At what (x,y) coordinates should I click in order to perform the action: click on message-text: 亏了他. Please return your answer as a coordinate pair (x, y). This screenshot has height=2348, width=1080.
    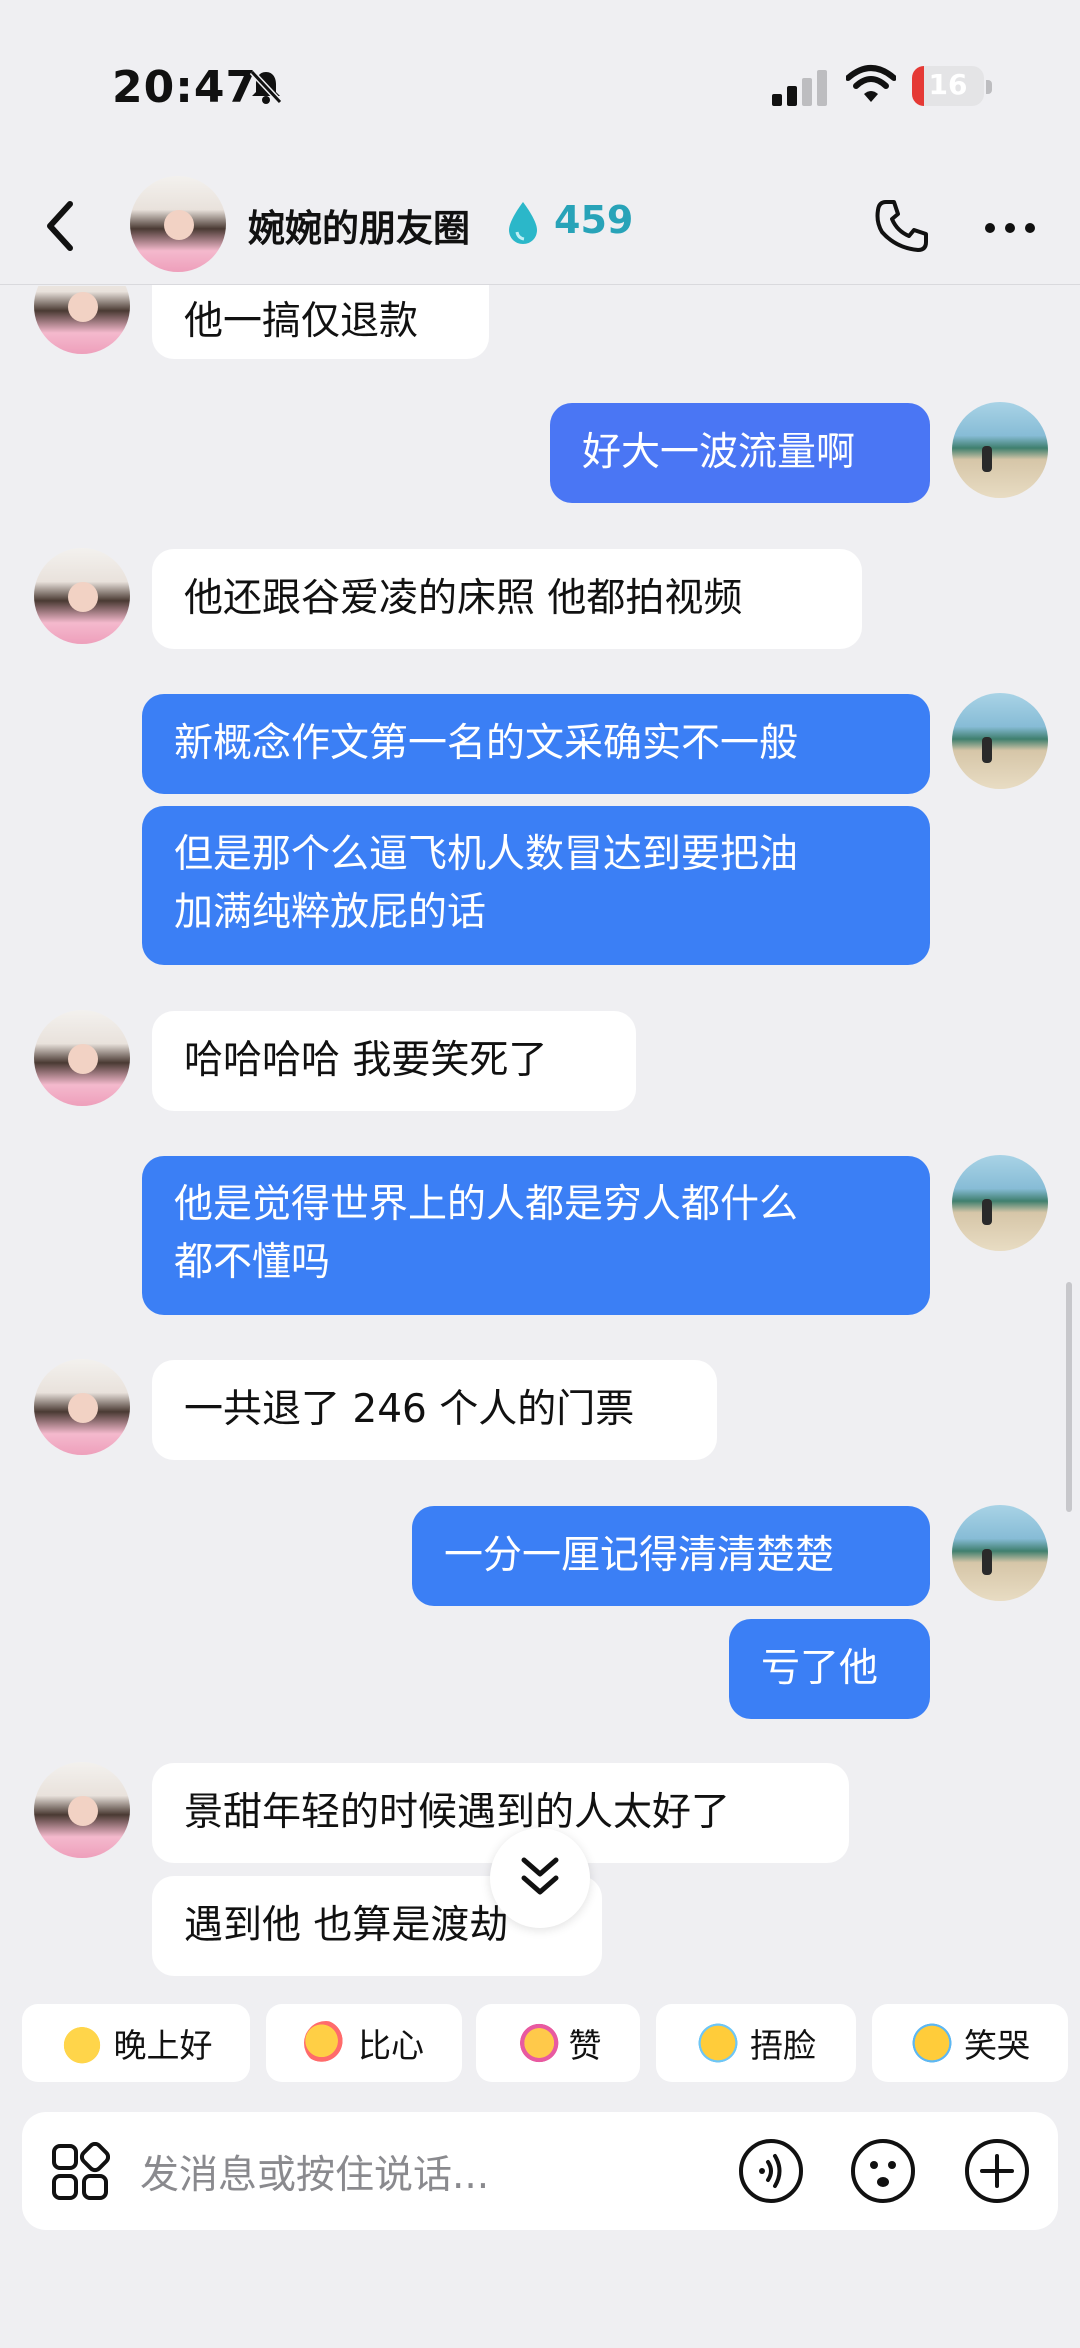
    Looking at the image, I should click on (820, 1668).